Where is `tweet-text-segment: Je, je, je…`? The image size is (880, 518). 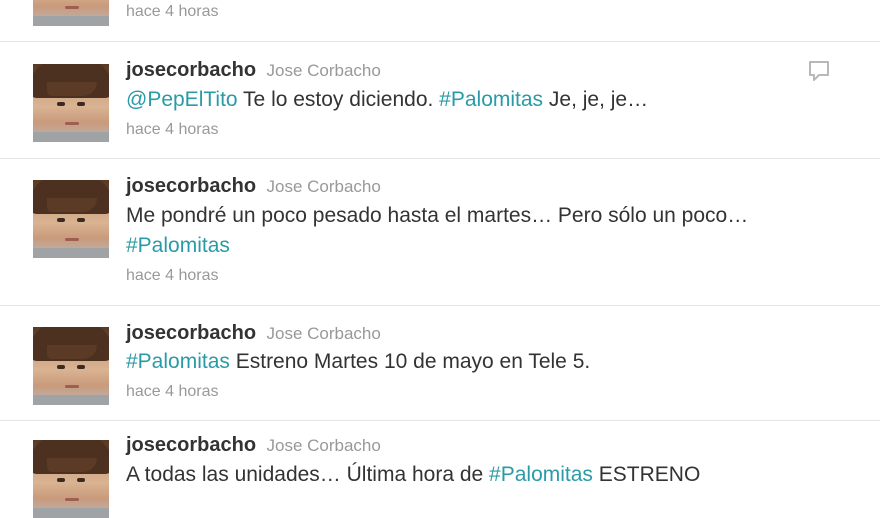 tweet-text-segment: Je, je, je… is located at coordinates (596, 99).